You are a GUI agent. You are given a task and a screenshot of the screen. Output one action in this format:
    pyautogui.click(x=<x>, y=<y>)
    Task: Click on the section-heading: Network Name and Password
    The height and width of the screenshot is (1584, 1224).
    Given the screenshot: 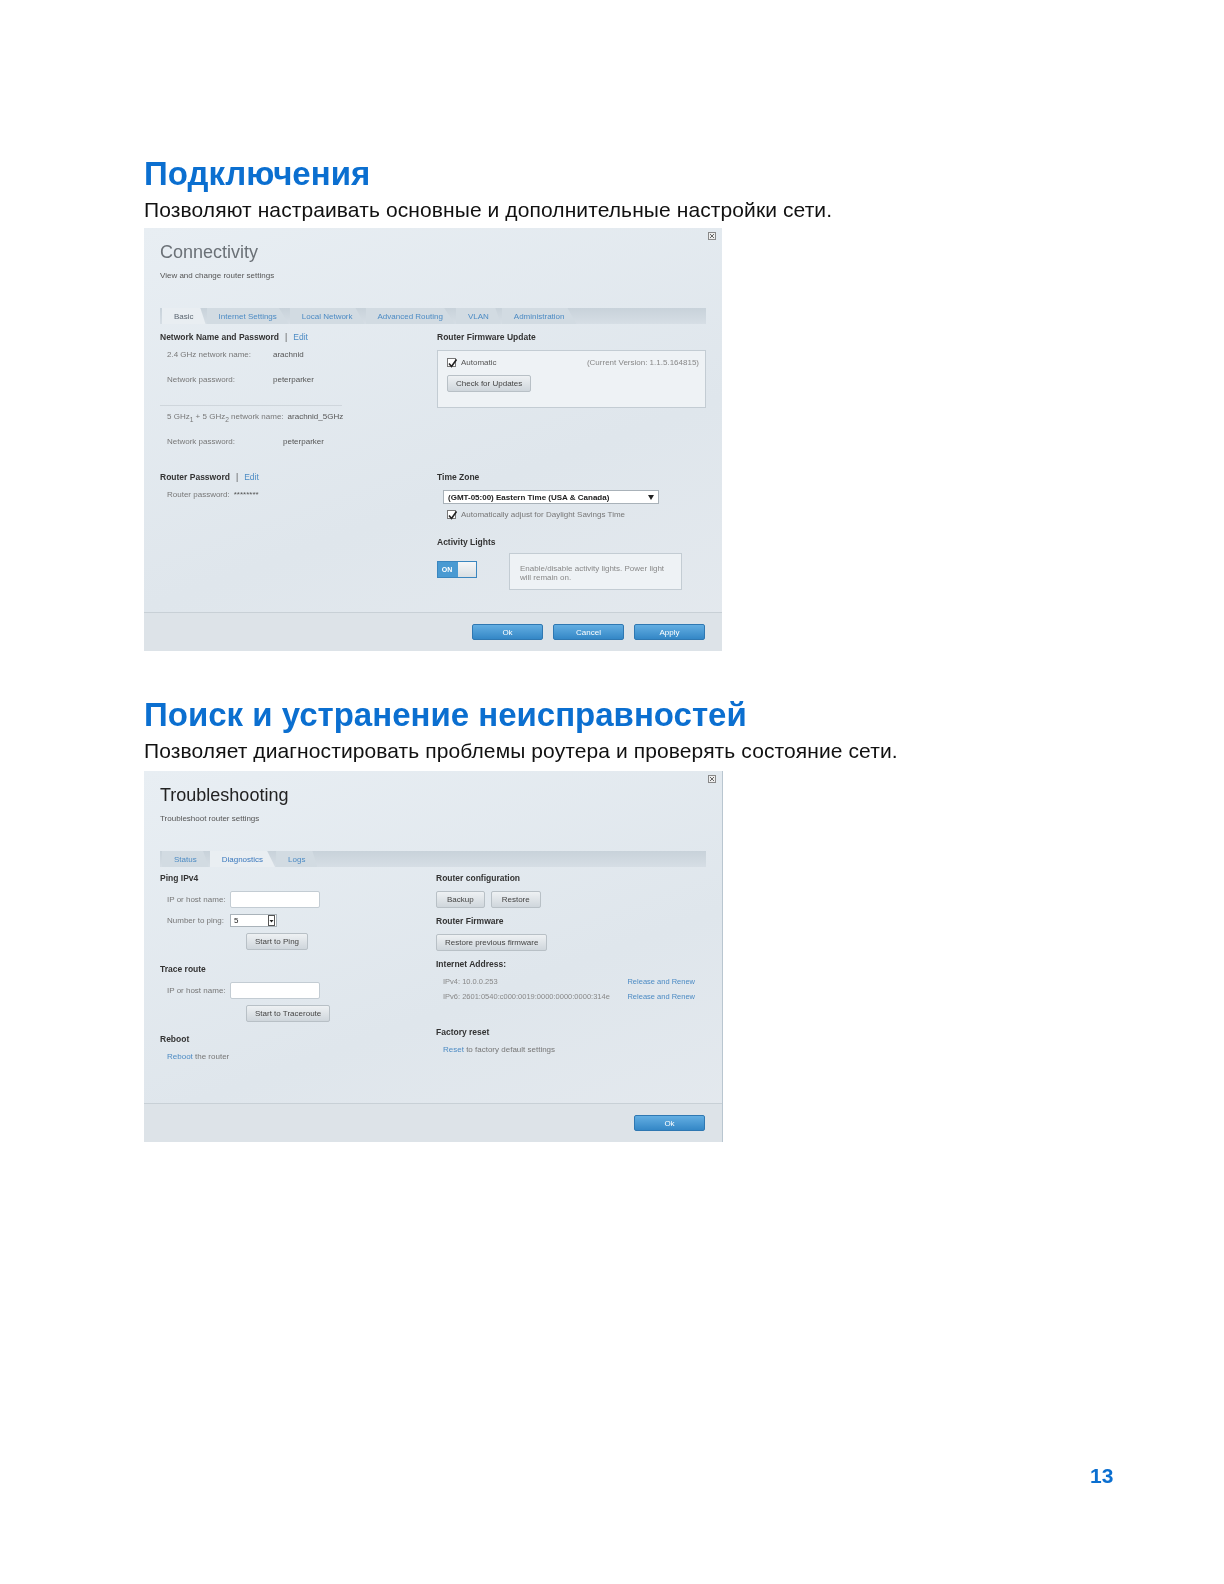 What is the action you would take?
    pyautogui.click(x=220, y=337)
    